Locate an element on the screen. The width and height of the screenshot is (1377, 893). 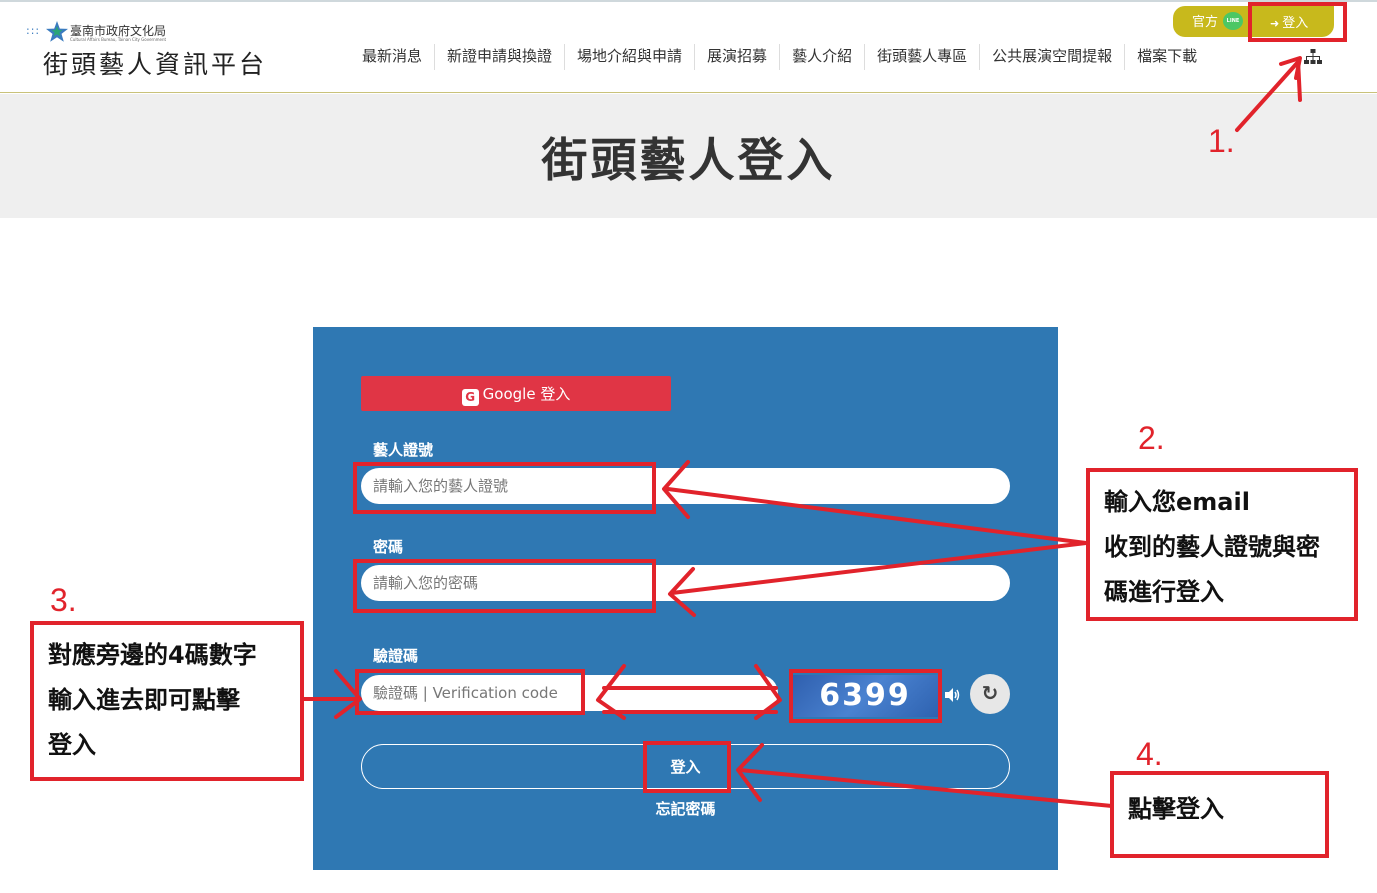
note3-line-3: 登入 is located at coordinates (72, 745).